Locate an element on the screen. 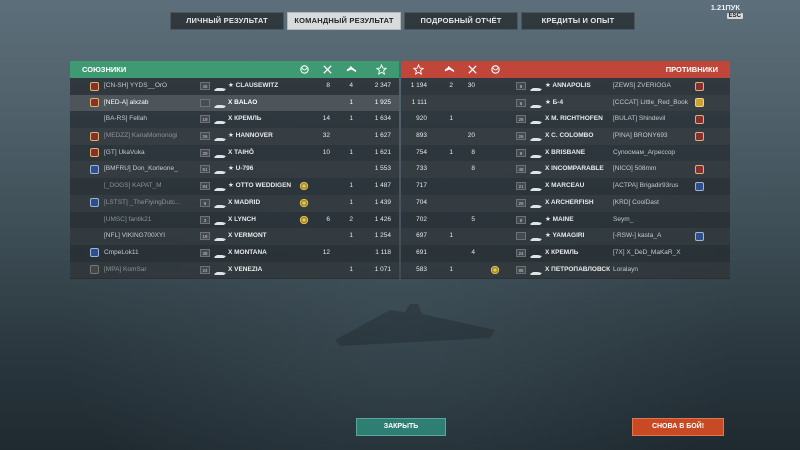  enemy-row: 583 1 85 X ПЕТРОПАВЛОВСК Loralayn is located at coordinates (565, 270).